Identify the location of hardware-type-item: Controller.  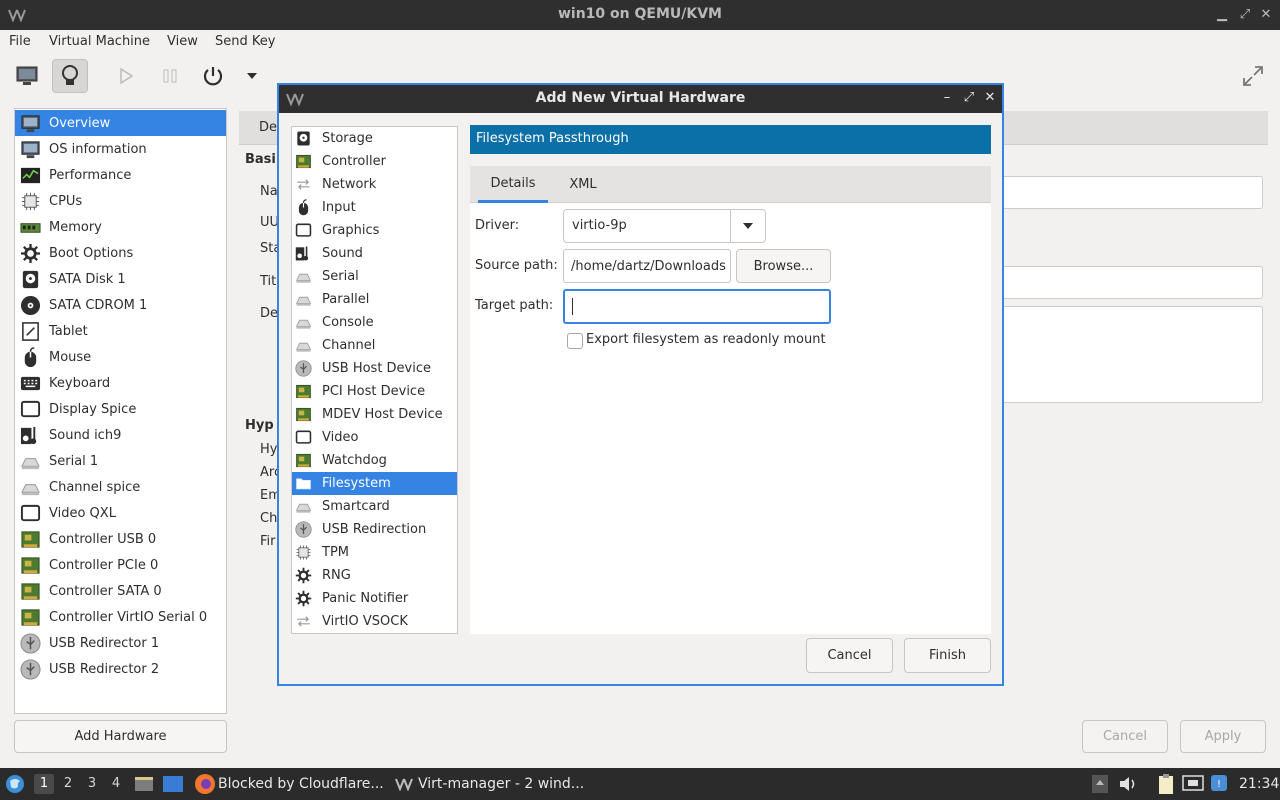
(374, 161).